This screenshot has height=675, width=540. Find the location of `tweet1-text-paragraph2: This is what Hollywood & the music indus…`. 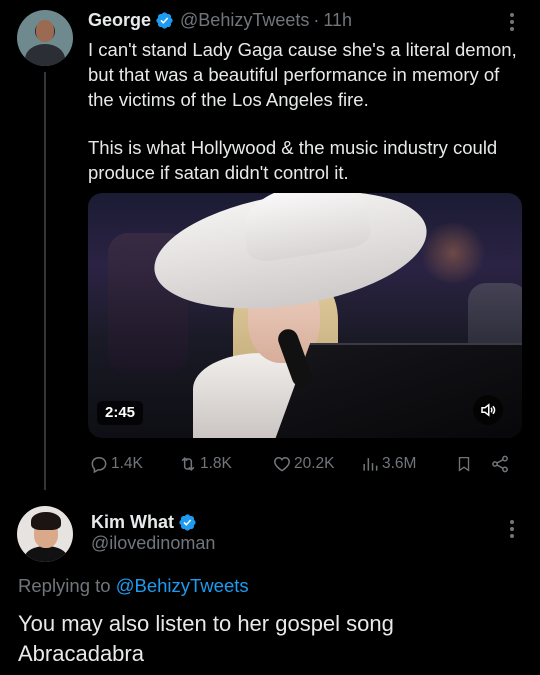

tweet1-text-paragraph2: This is what Hollywood & the music indus… is located at coordinates (293, 160).